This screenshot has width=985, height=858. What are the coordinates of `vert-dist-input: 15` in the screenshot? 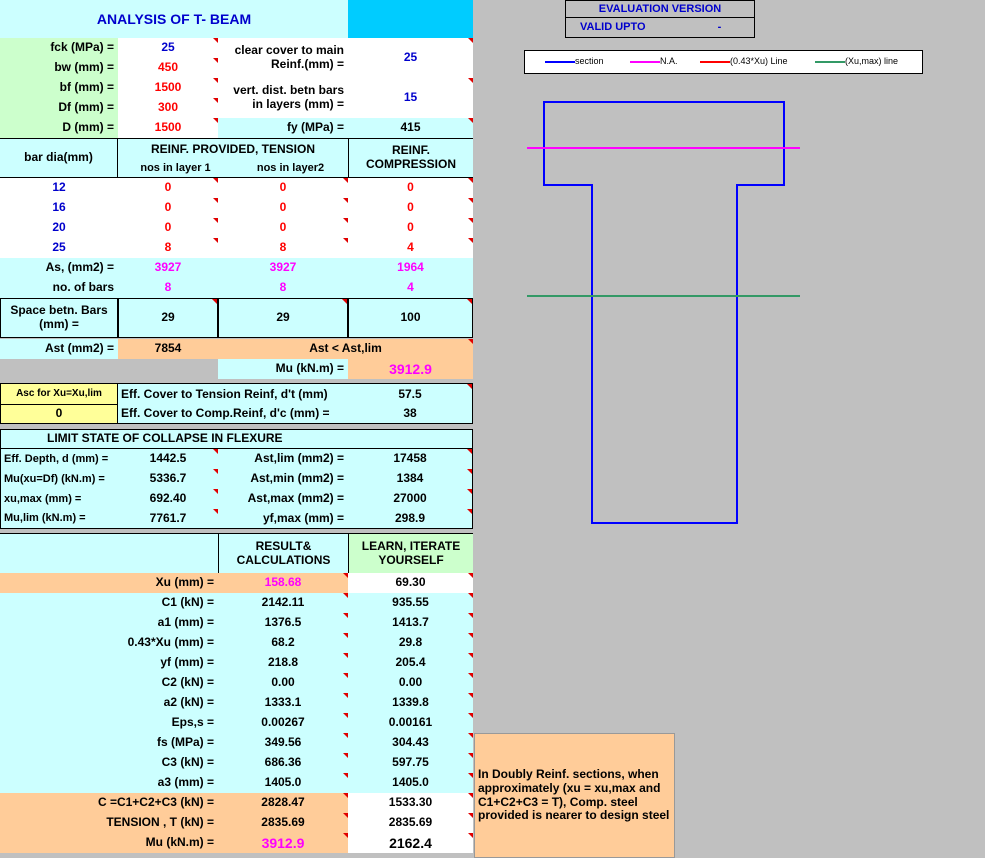 It's located at (410, 98).